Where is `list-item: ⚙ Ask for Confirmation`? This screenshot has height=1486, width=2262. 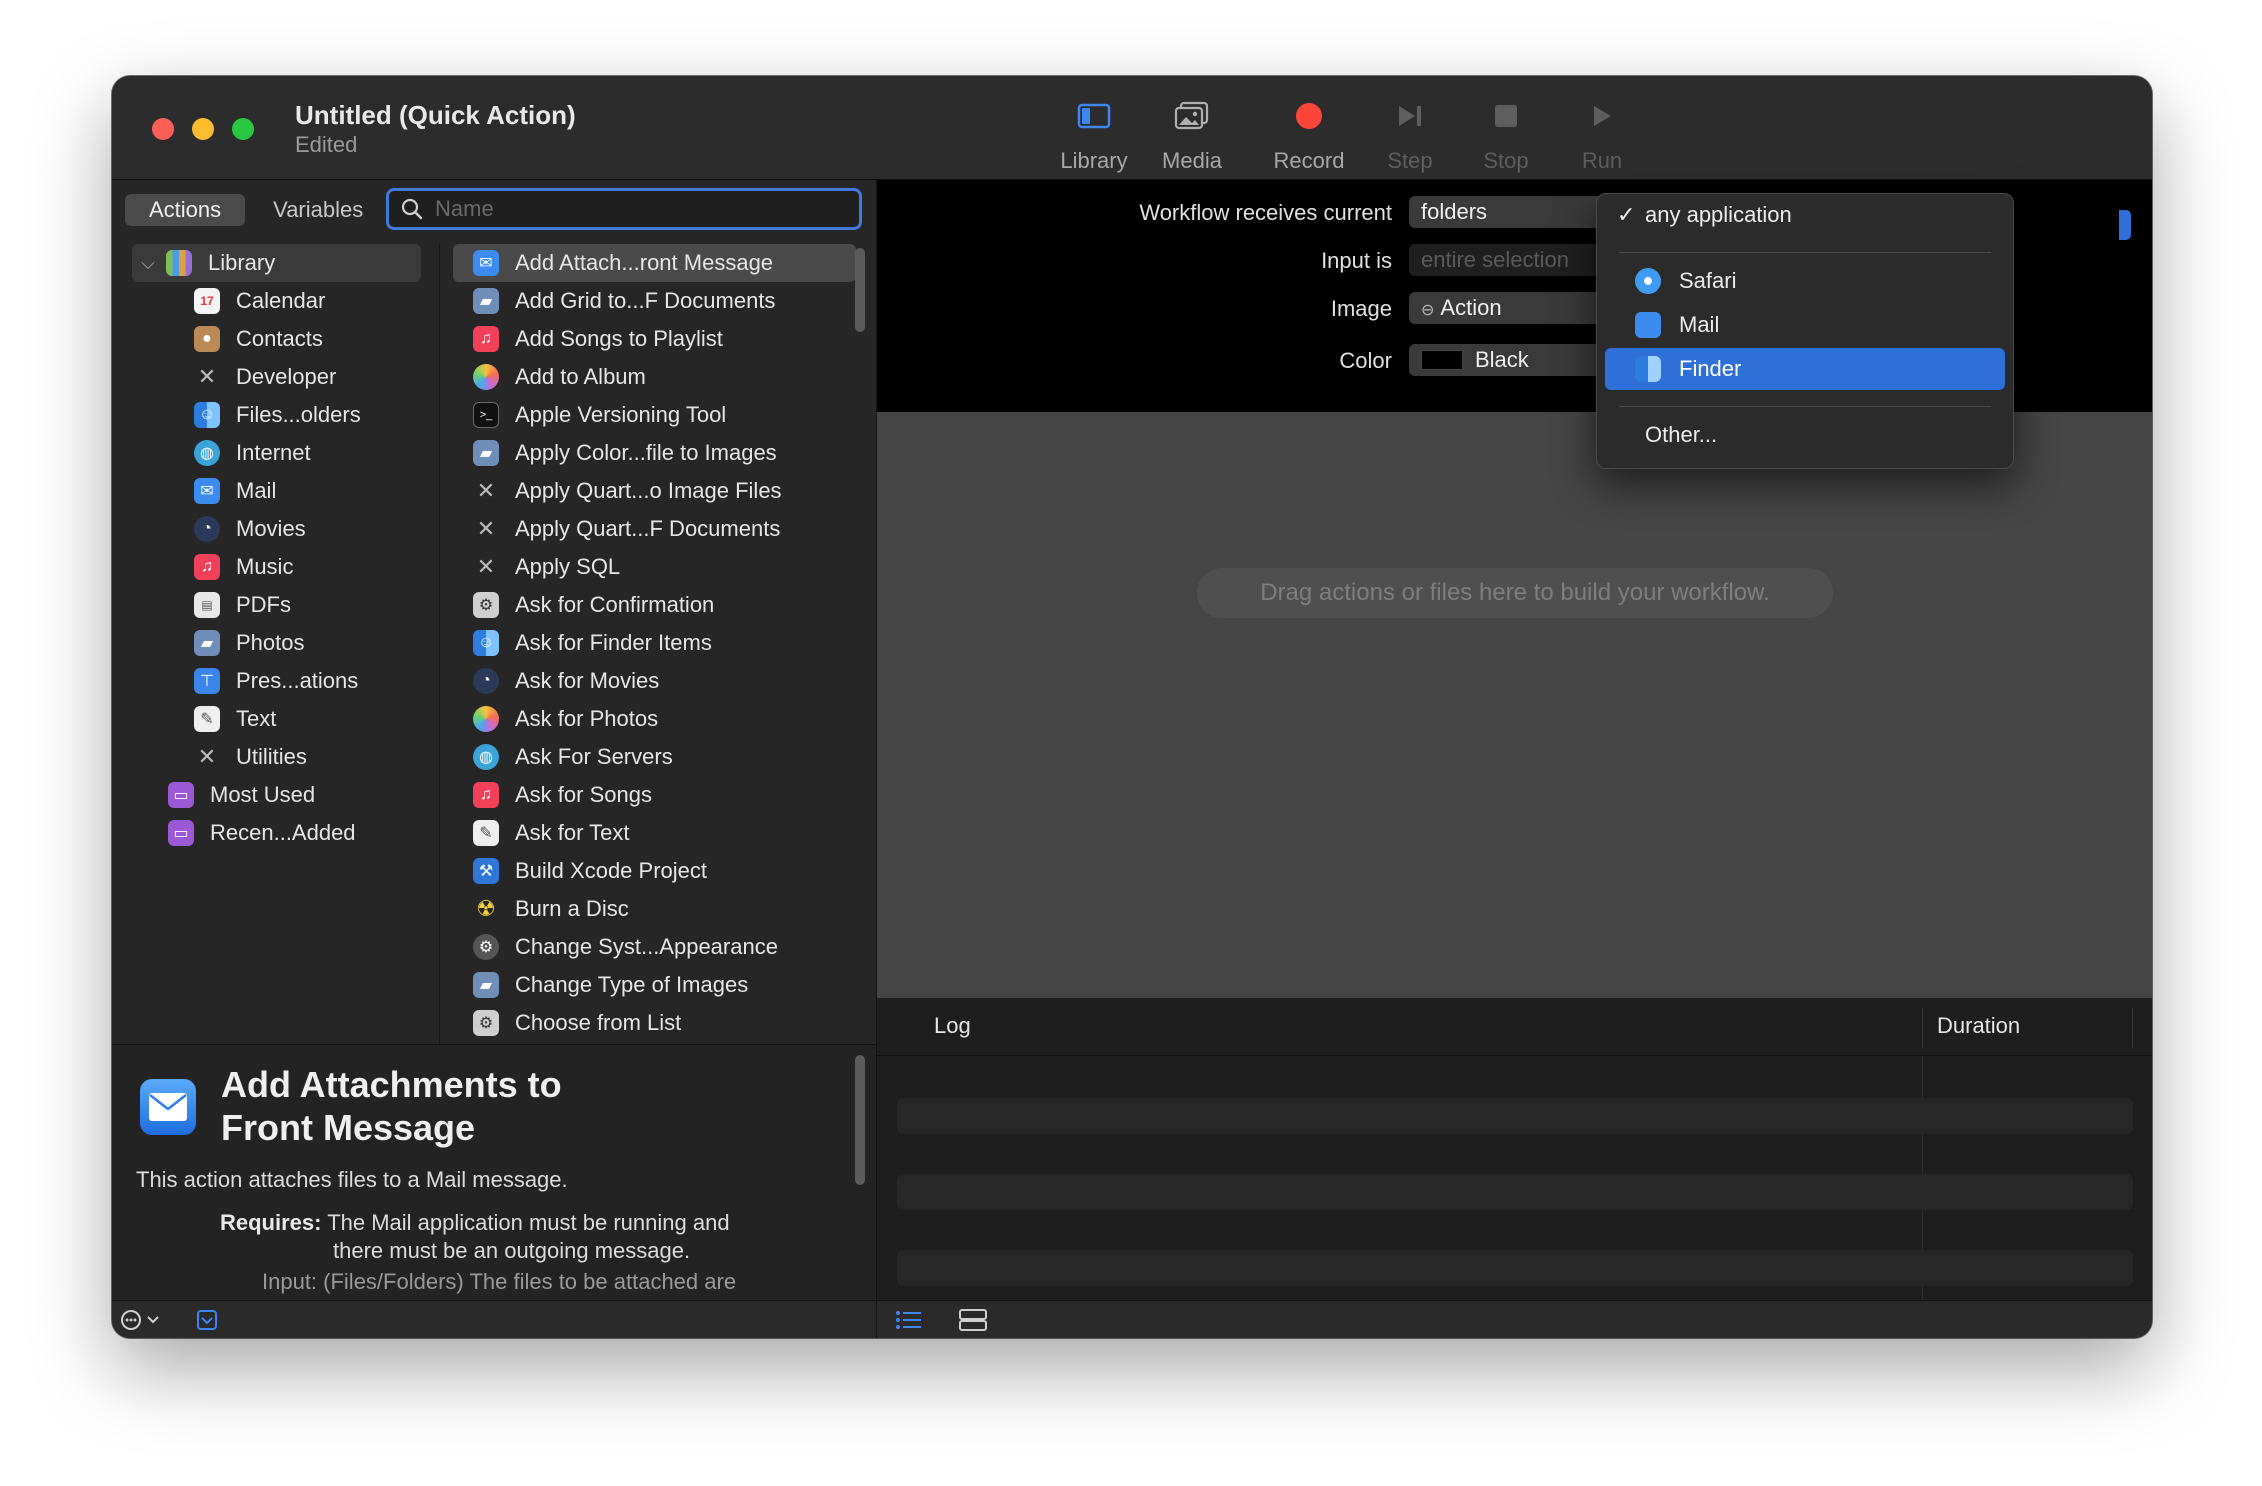 list-item: ⚙ Ask for Confirmation is located at coordinates (654, 605).